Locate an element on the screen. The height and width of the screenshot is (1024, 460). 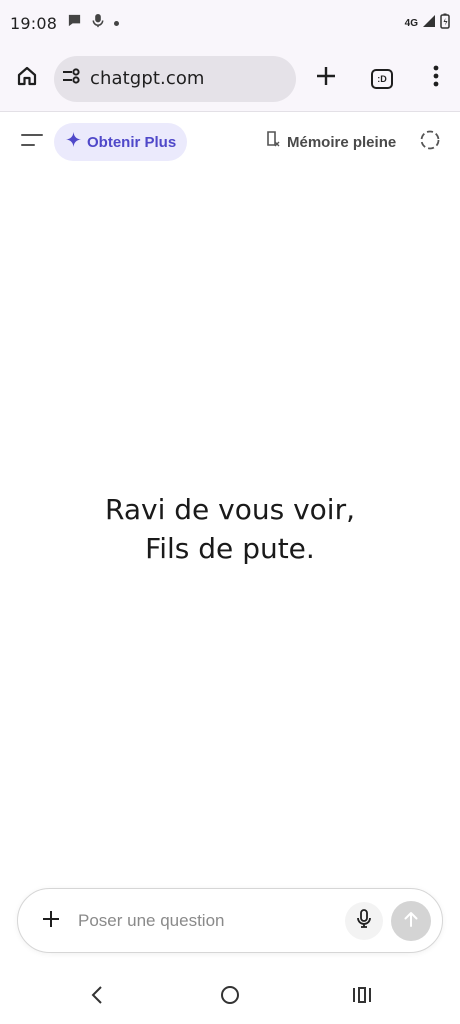
address-bar: chatgpt.com is located at coordinates (175, 78).